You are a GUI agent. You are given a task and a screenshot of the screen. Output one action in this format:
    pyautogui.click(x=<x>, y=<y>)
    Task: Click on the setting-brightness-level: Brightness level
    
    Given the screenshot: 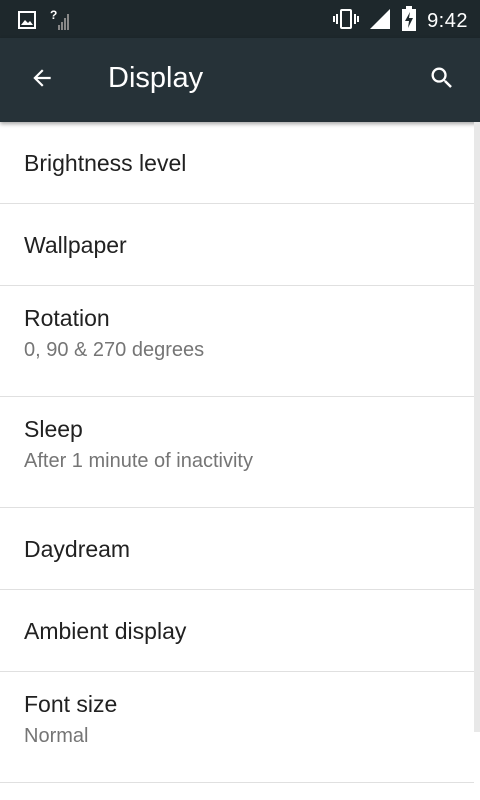 What is the action you would take?
    pyautogui.click(x=237, y=163)
    